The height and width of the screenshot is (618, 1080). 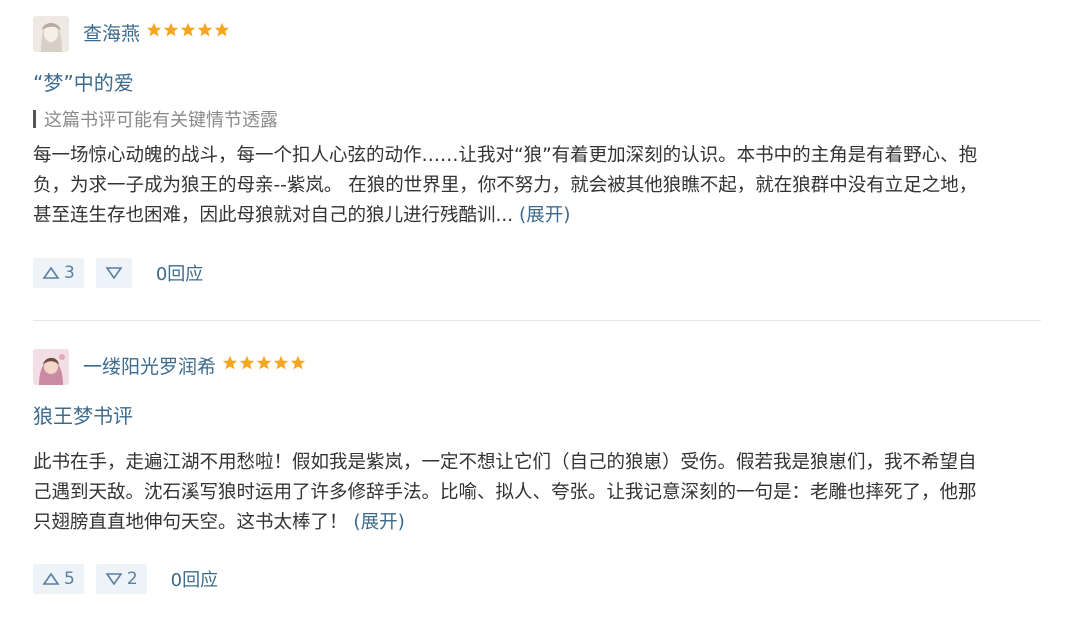 What do you see at coordinates (69, 579) in the screenshot?
I see `upvote-count: 5` at bounding box center [69, 579].